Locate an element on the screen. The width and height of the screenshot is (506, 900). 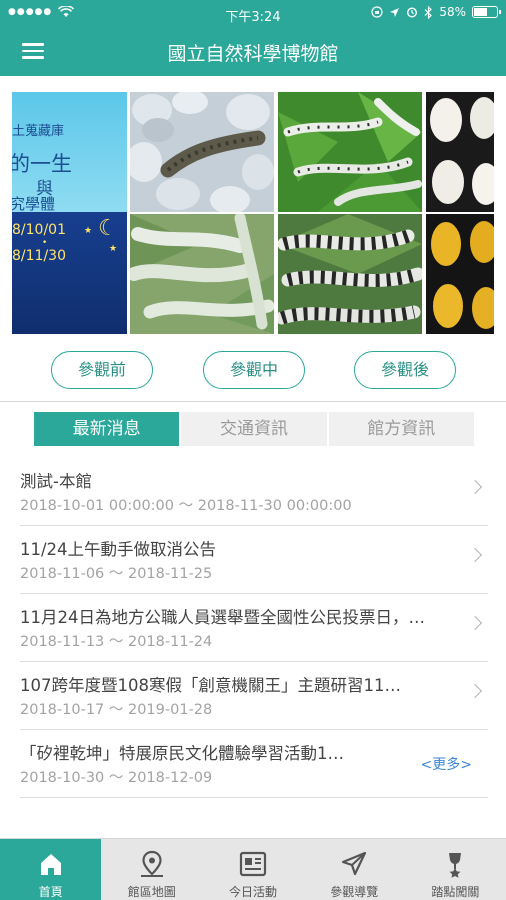
exhibition-poster: 土蒐藏庫 的一生 與 究學體 8/10/01 8/11/30 ★ ★ • ☾ is located at coordinates (69, 213).